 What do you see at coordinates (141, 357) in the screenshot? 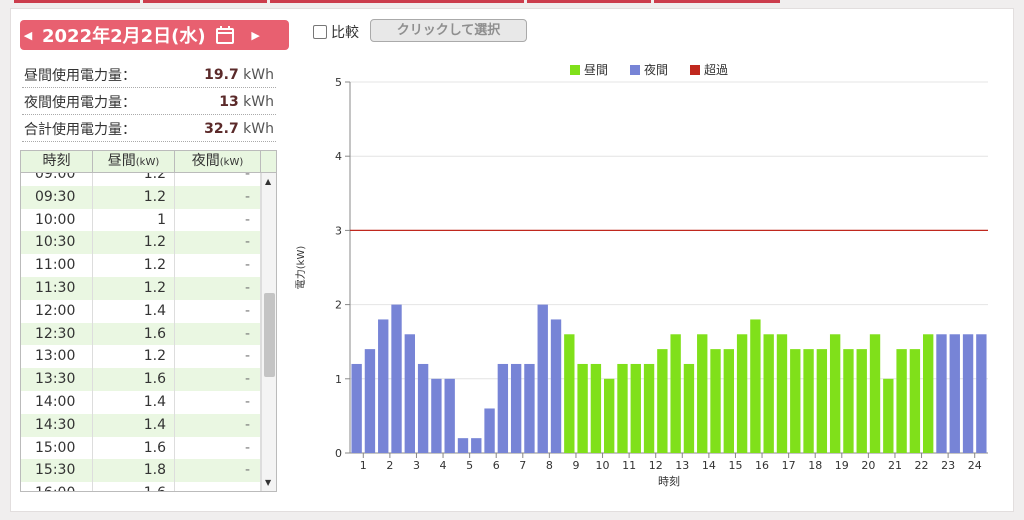
I see `table-row: 13:00 1.2-` at bounding box center [141, 357].